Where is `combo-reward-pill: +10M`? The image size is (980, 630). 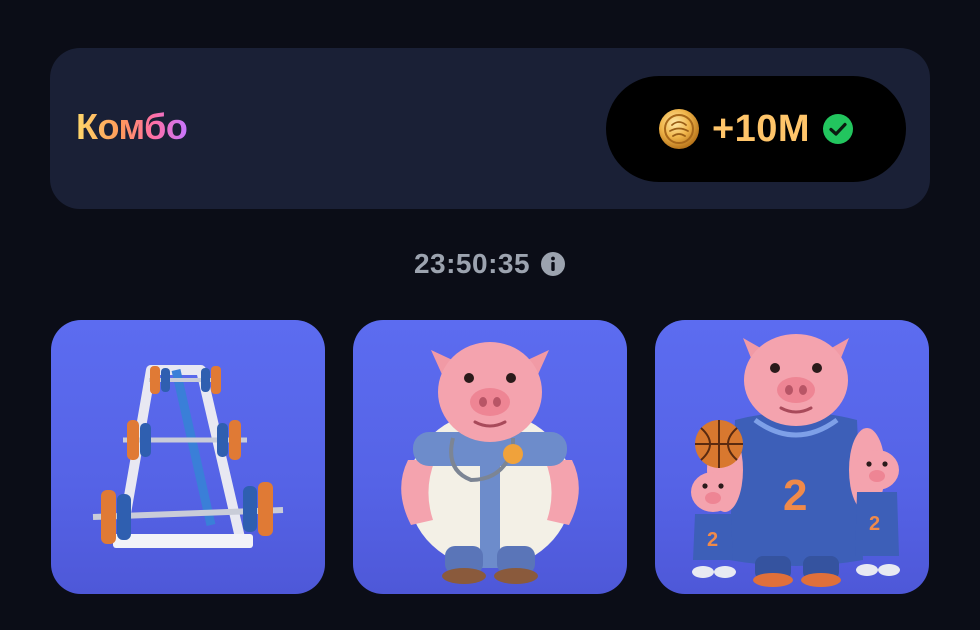
combo-reward-pill: +10M is located at coordinates (756, 129).